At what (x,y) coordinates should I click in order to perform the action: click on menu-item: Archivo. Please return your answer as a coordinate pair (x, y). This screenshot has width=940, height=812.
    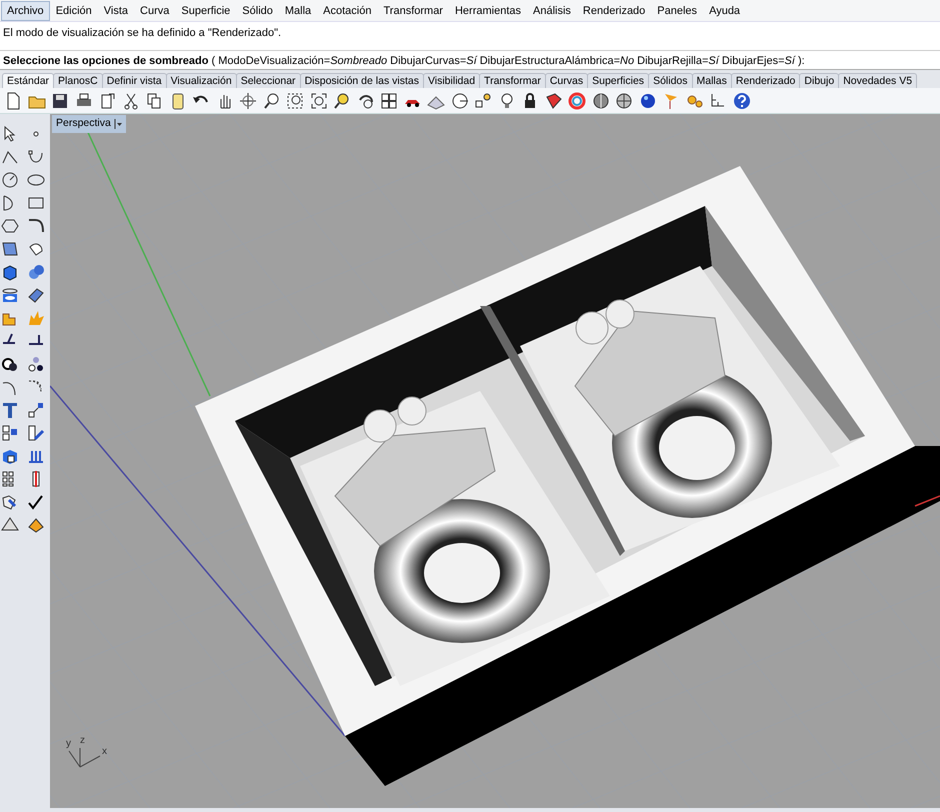
    Looking at the image, I should click on (25, 10).